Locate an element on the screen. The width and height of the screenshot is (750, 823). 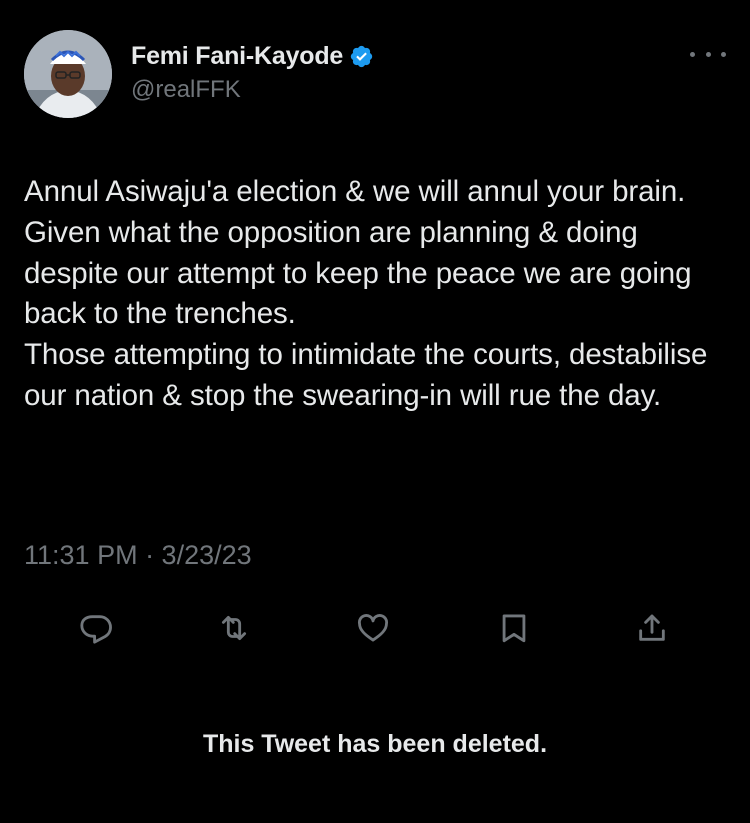
author-display-name: Femi Fani-Kayode is located at coordinates (237, 56).